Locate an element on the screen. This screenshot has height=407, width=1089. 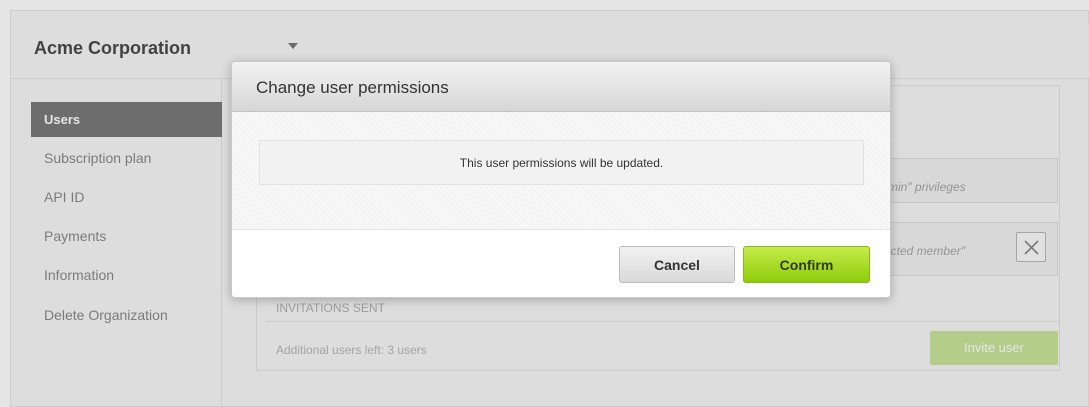
dialog-header: Change user permissions is located at coordinates (561, 87).